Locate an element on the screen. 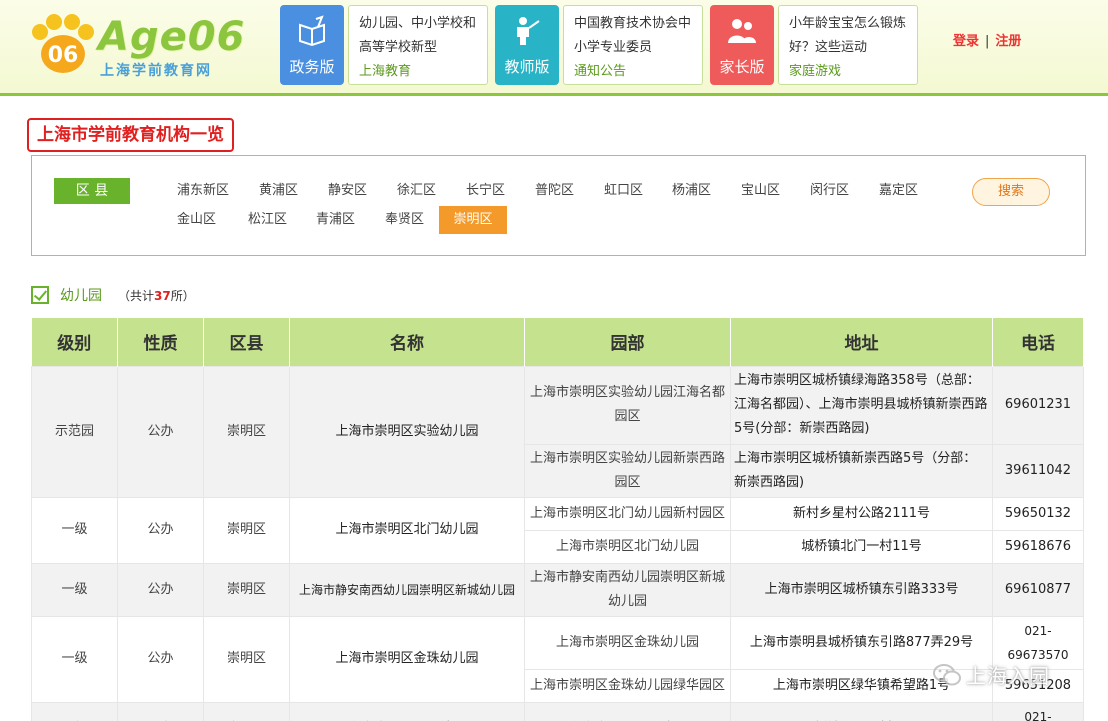  nav-card-government: 政务版 幼儿园、中小学校和 高等学校新型 上海教育 is located at coordinates (385, 46).